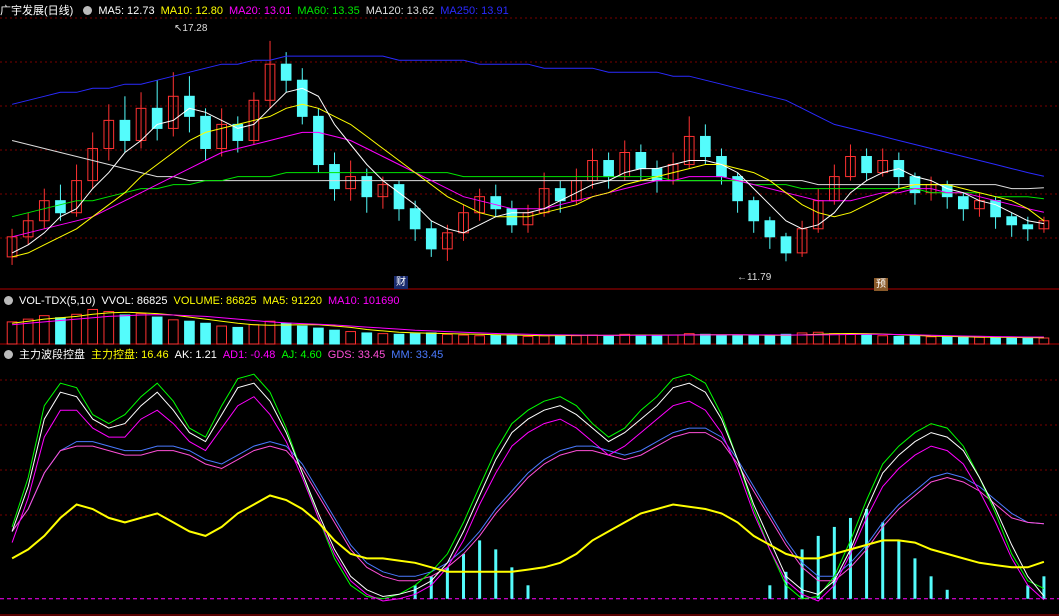  I want to click on vol-indicator-name: VOL-TDX(5,10), so click(57, 301).